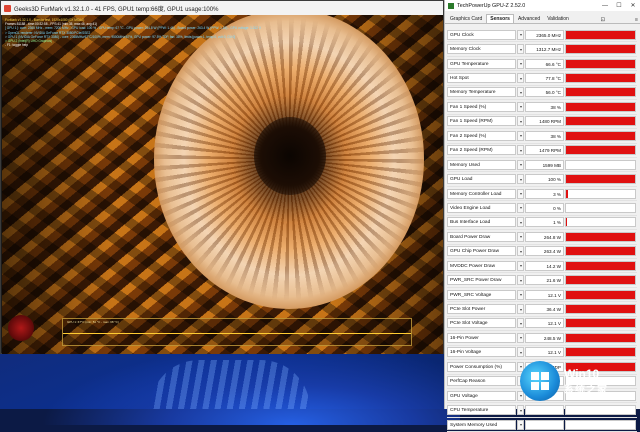 Image resolution: width=640 pixels, height=432 pixels. I want to click on sensor-value: 3 %, so click(544, 193).